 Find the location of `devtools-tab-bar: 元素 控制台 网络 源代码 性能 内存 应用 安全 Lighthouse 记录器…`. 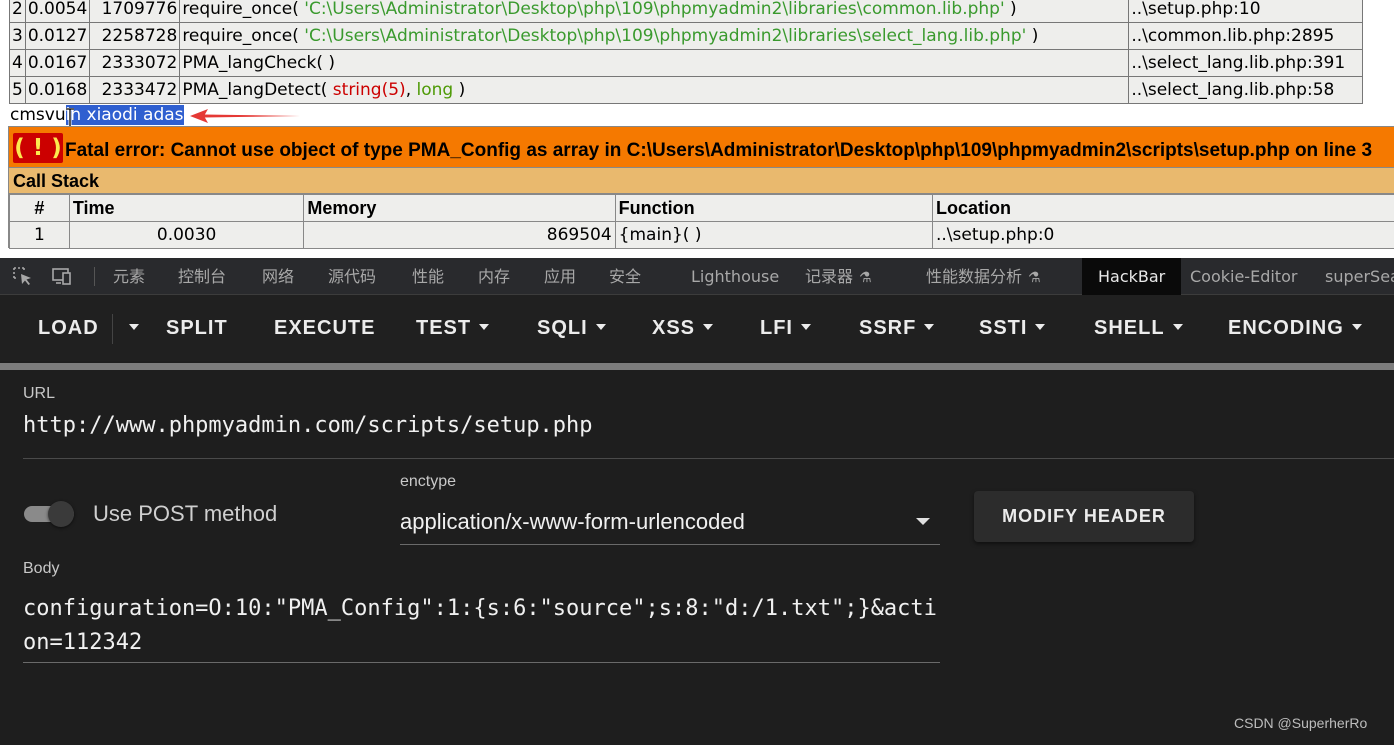

devtools-tab-bar: 元素 控制台 网络 源代码 性能 内存 应用 安全 Lighthouse 记录器… is located at coordinates (697, 276).